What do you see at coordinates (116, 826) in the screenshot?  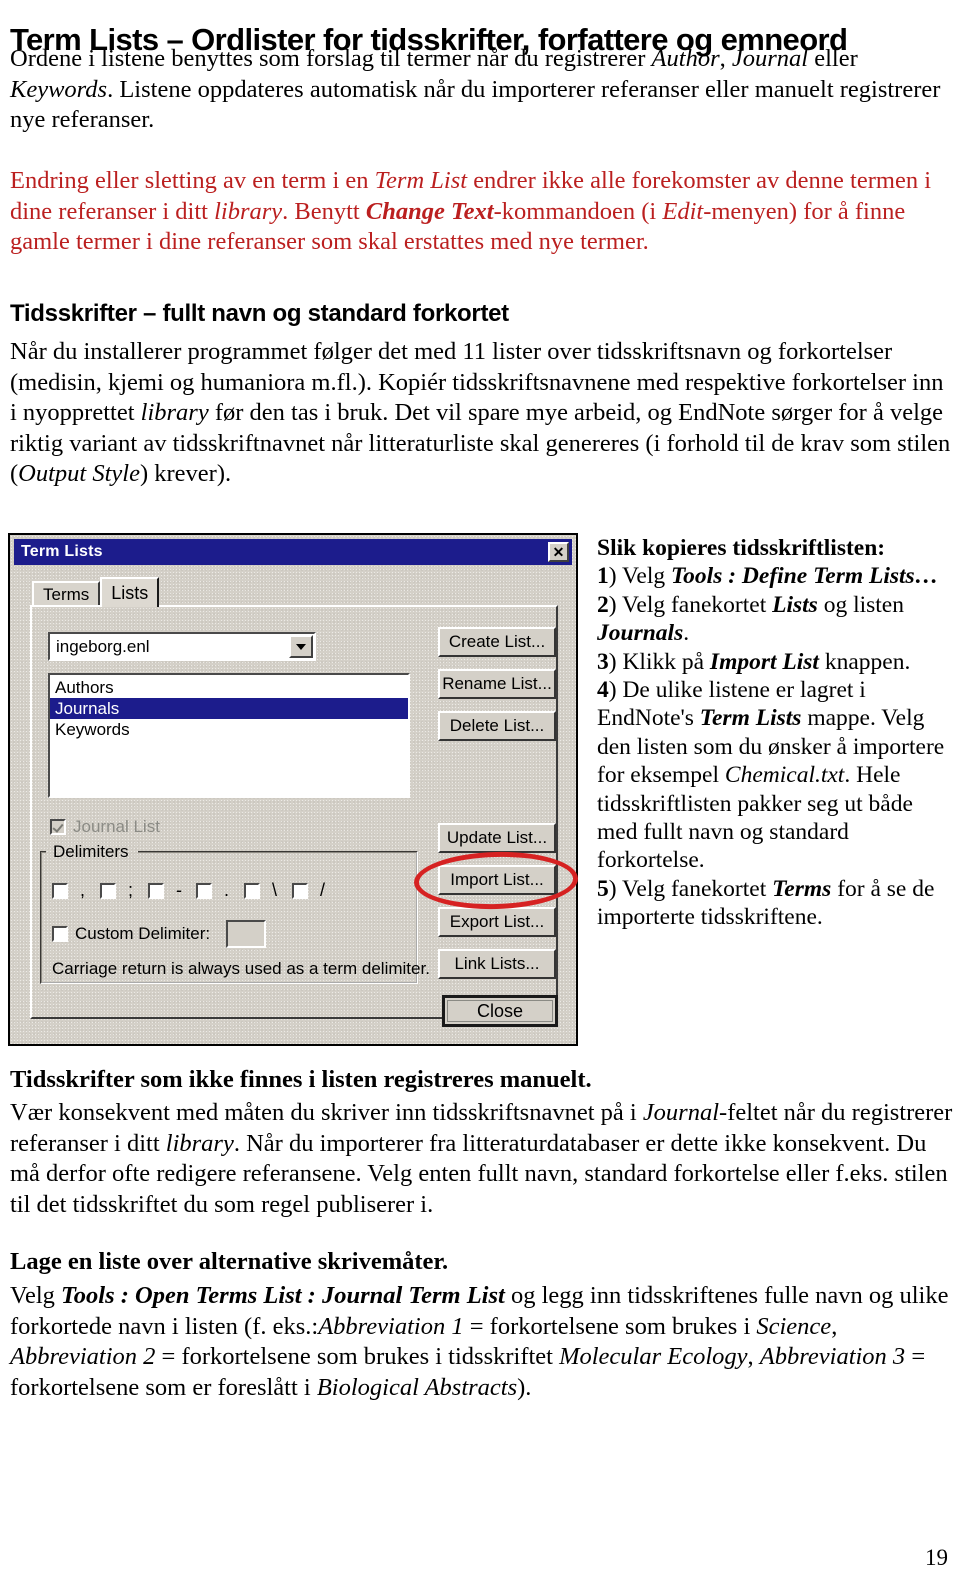 I see `journal-list-label: Journal List` at bounding box center [116, 826].